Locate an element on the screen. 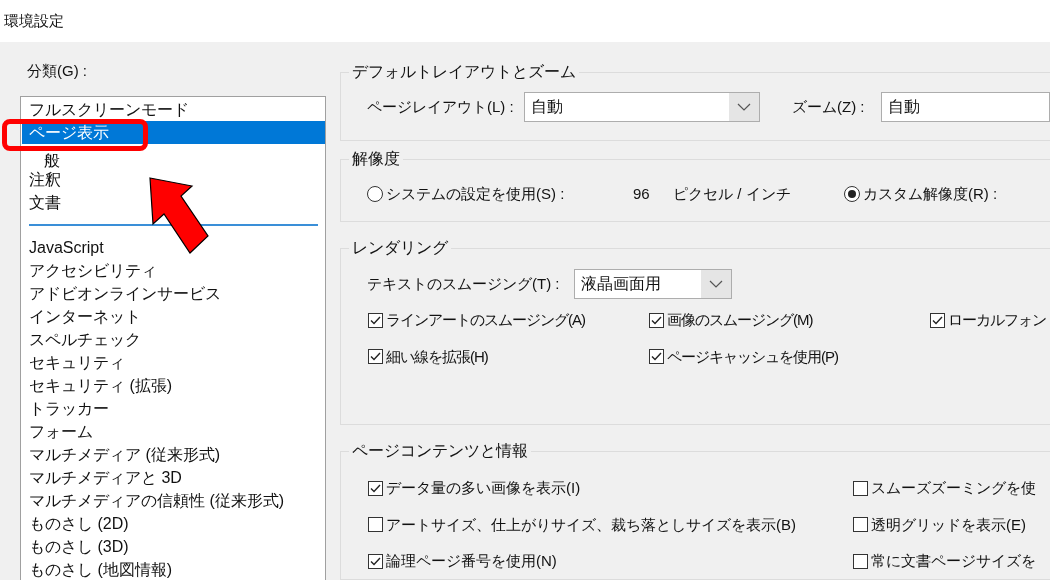  checkbox-label: 画像のスムージング(M) is located at coordinates (740, 320).